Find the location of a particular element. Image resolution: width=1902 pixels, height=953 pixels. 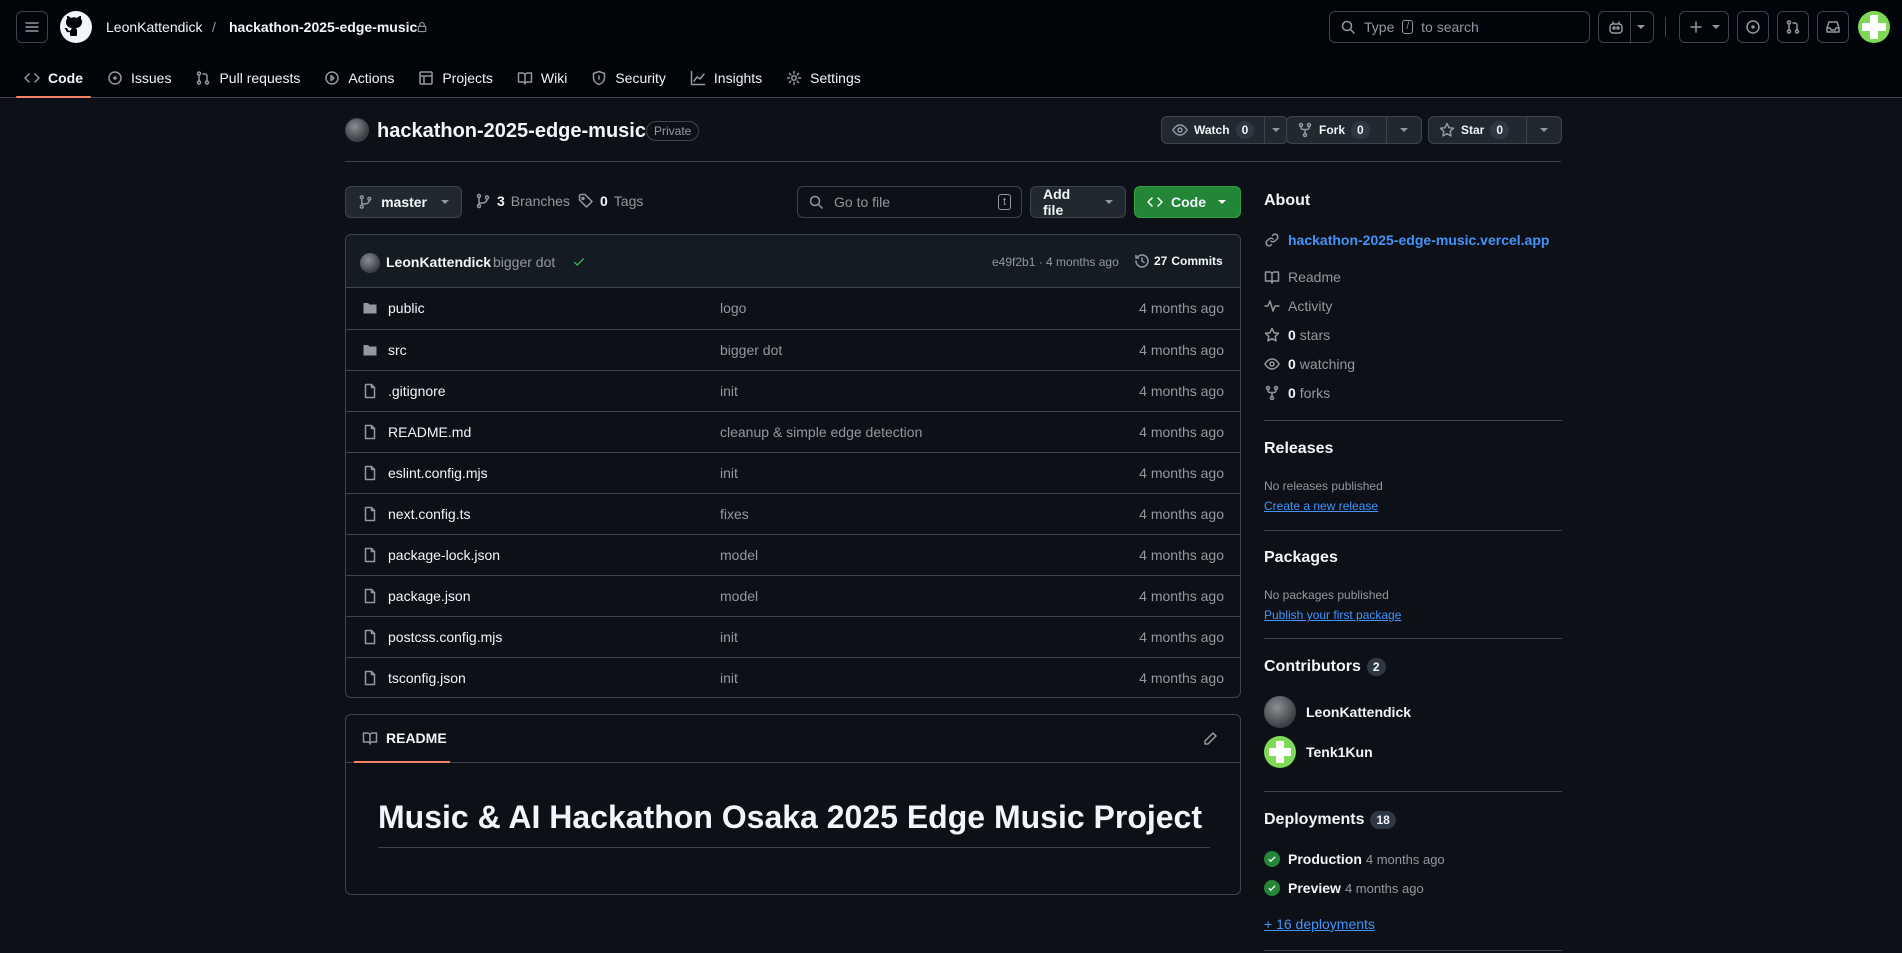

contributors-title: Contributors is located at coordinates (1312, 666).